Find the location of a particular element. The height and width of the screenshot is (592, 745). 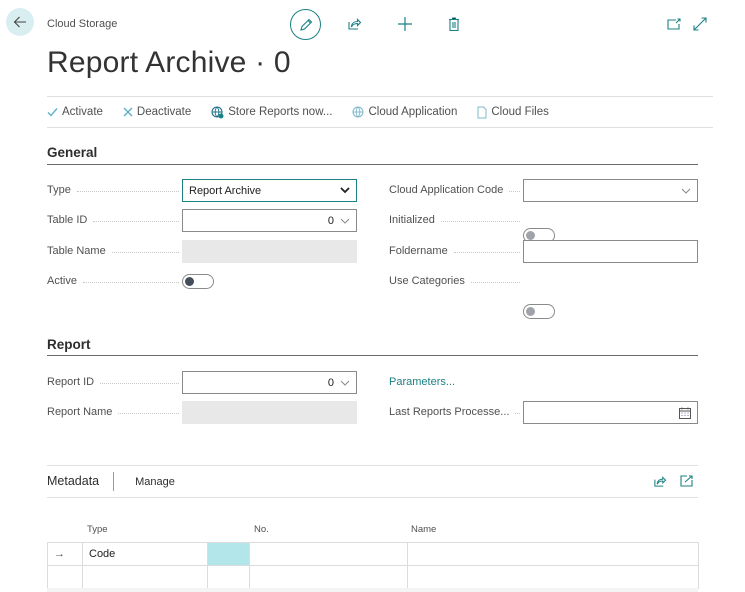

foldername-label-text: Foldername is located at coordinates (418, 251).